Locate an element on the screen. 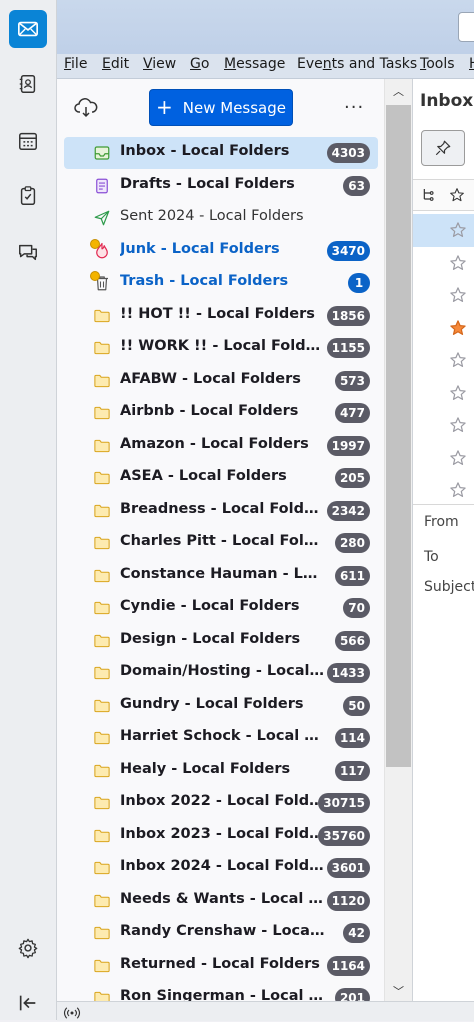  folder-row: Randy Crenshaw - Local Folders 42 is located at coordinates (220, 933).